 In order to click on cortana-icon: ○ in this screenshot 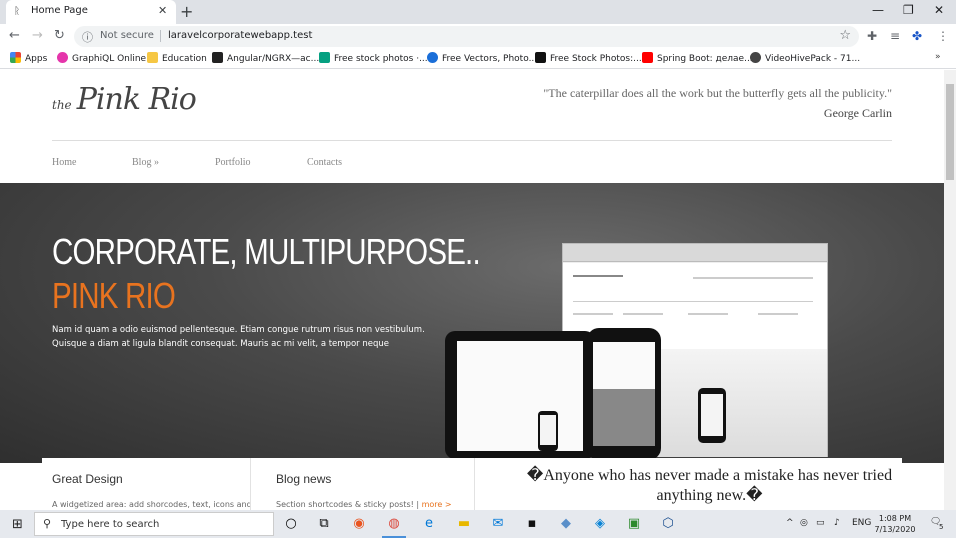, I will do `click(291, 524)`.